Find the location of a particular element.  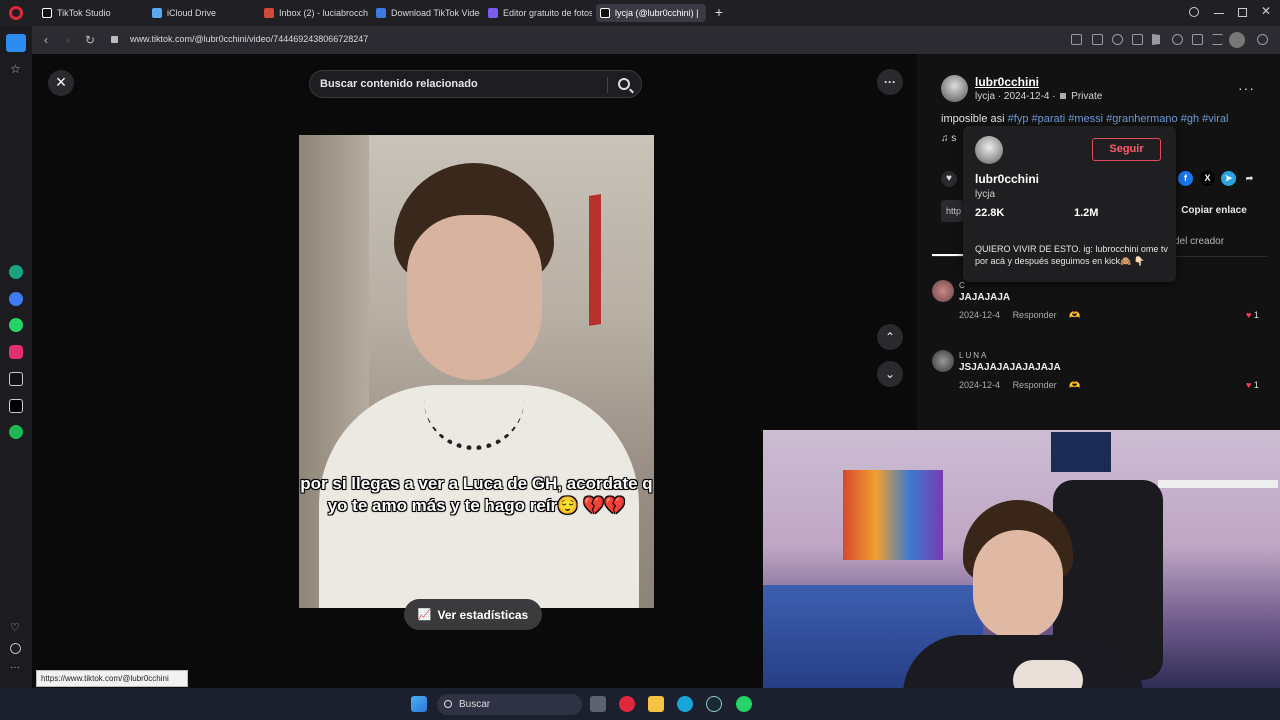

steam-icon is located at coordinates (714, 704).